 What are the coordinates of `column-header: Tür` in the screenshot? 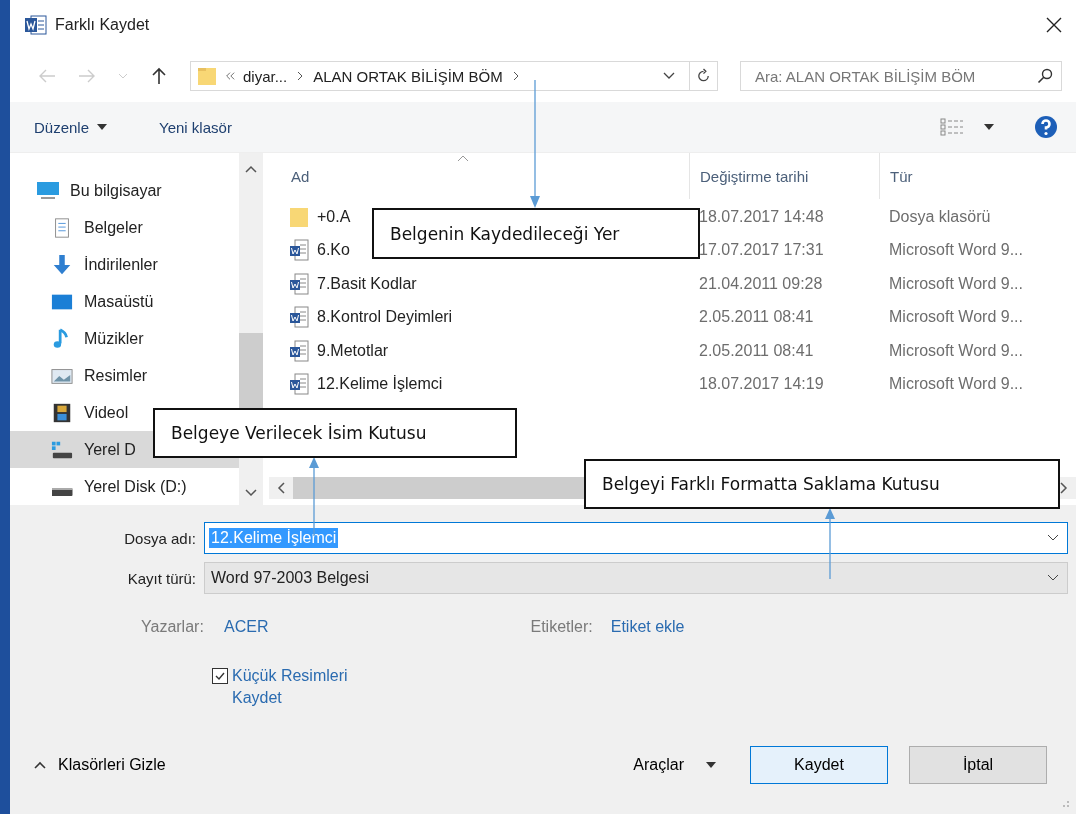 It's located at (901, 176).